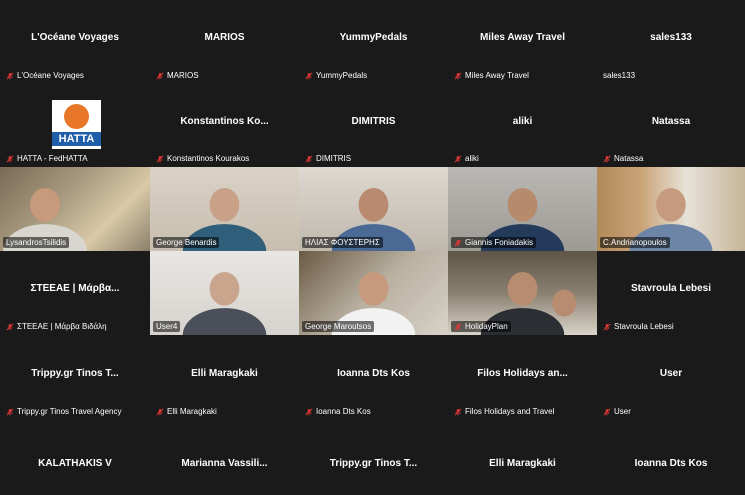 The image size is (745, 495). I want to click on participant-name-label: Elli Maragkaki, so click(186, 411).